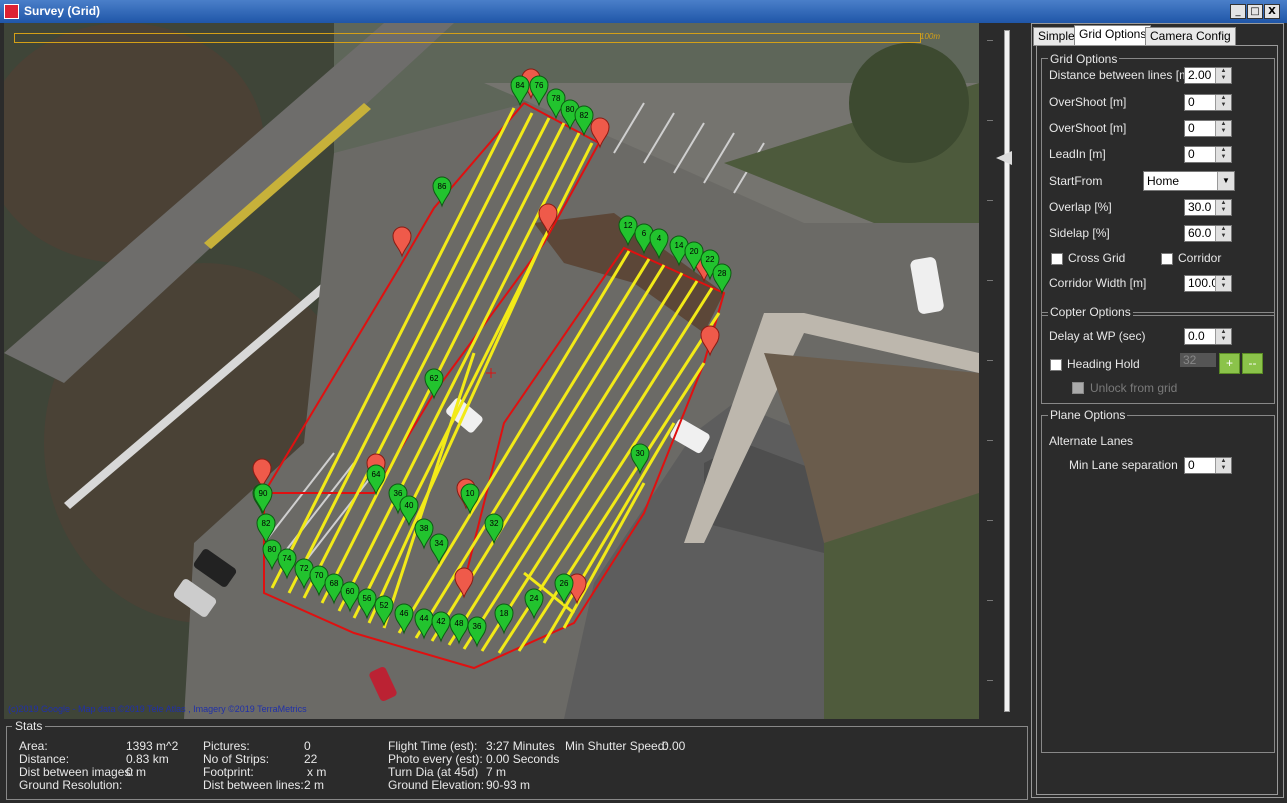  What do you see at coordinates (722, 273) in the screenshot?
I see `waypoint-number: 28` at bounding box center [722, 273].